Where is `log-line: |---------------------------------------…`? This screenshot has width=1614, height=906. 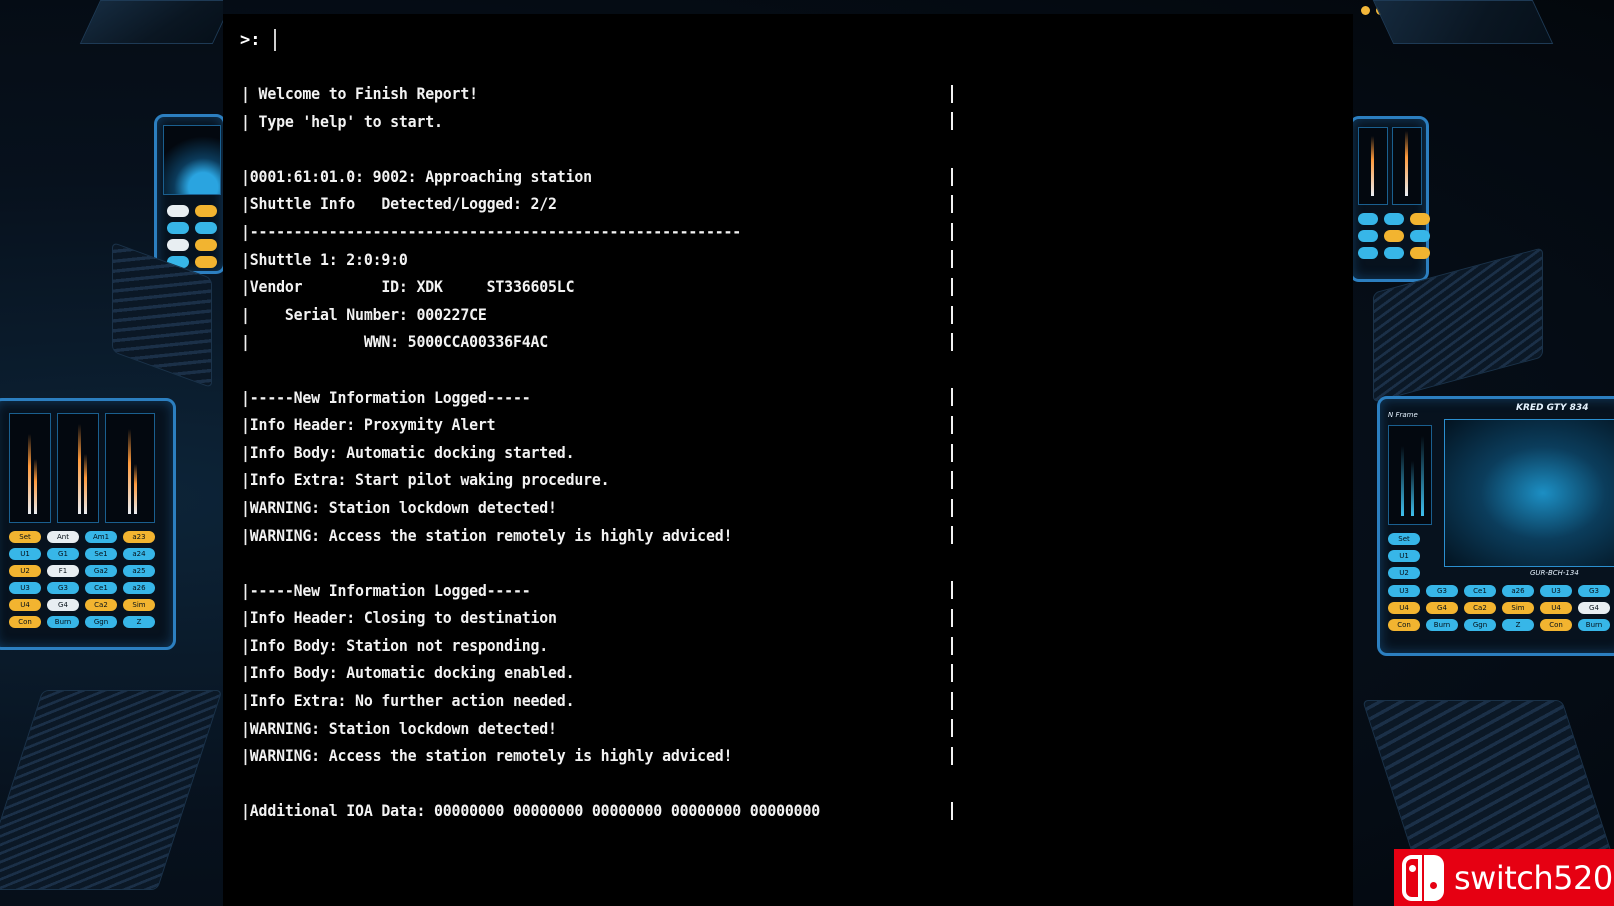 log-line: |---------------------------------------… is located at coordinates (491, 231).